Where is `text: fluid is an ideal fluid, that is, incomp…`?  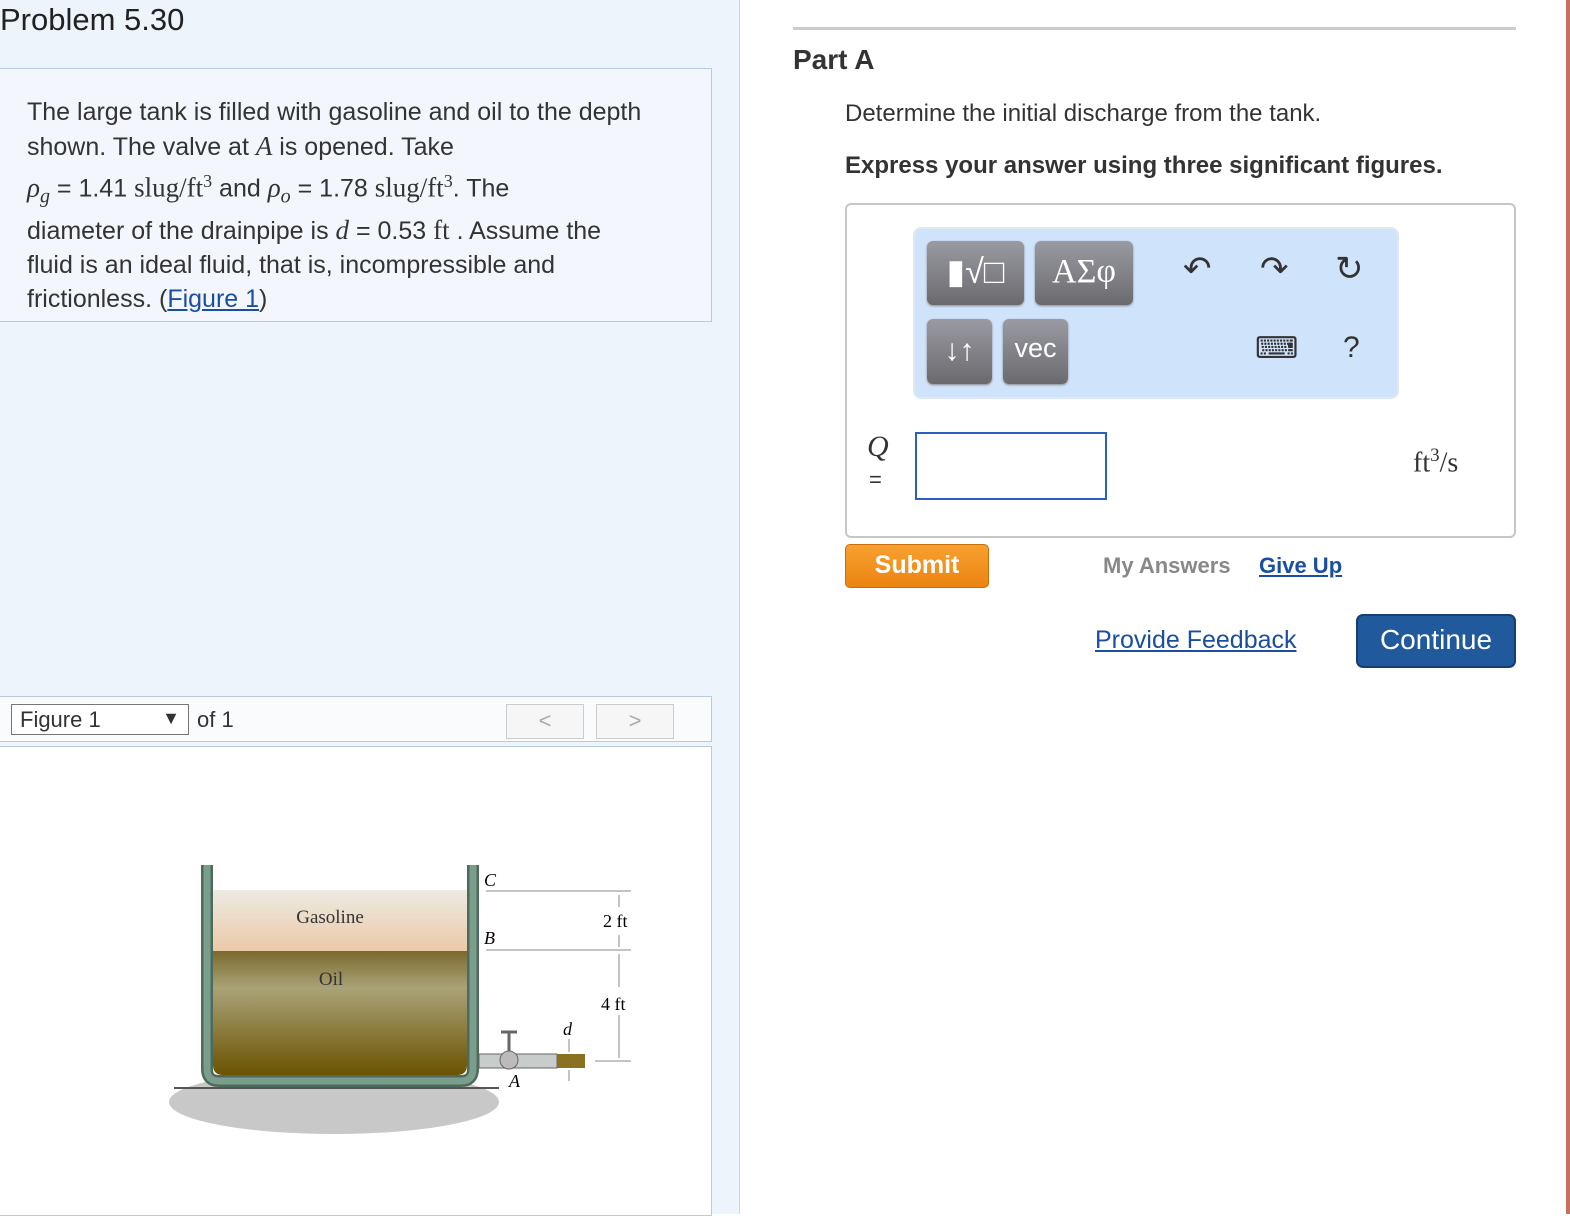 text: fluid is an ideal fluid, that is, incomp… is located at coordinates (291, 265).